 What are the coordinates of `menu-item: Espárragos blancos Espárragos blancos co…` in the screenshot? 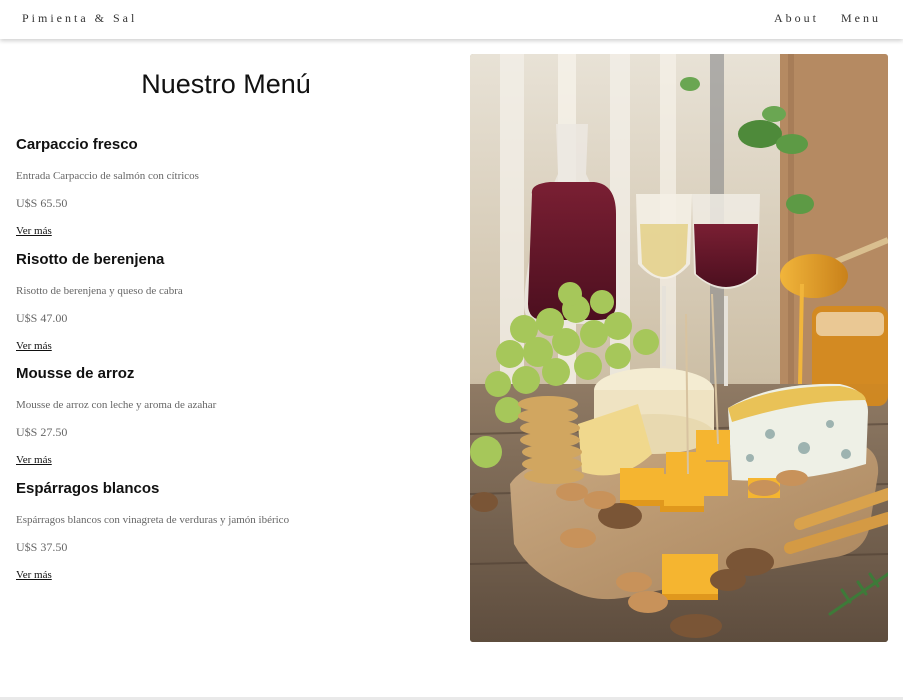 It's located at (231, 537).